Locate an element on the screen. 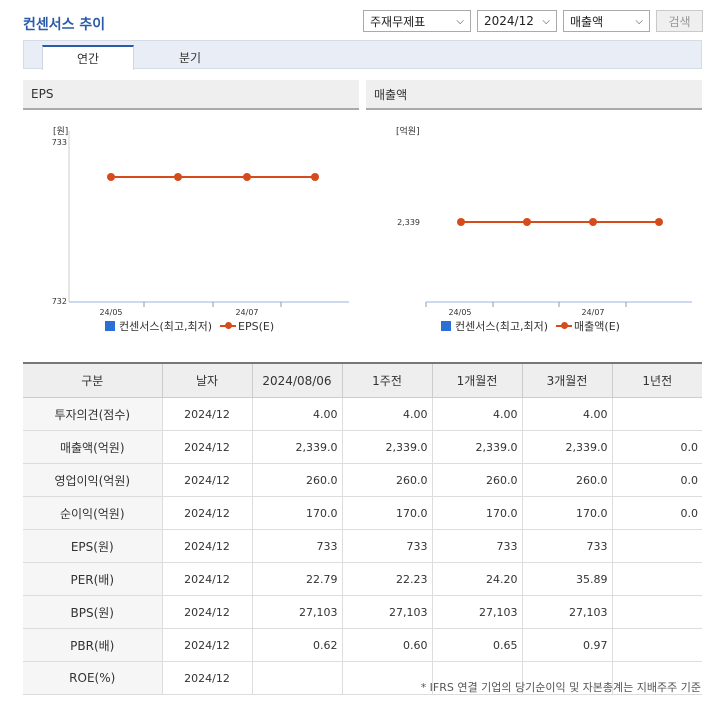  sales-legend: 컨센서스(최고,최저) 매출액(E) is located at coordinates (530, 326).